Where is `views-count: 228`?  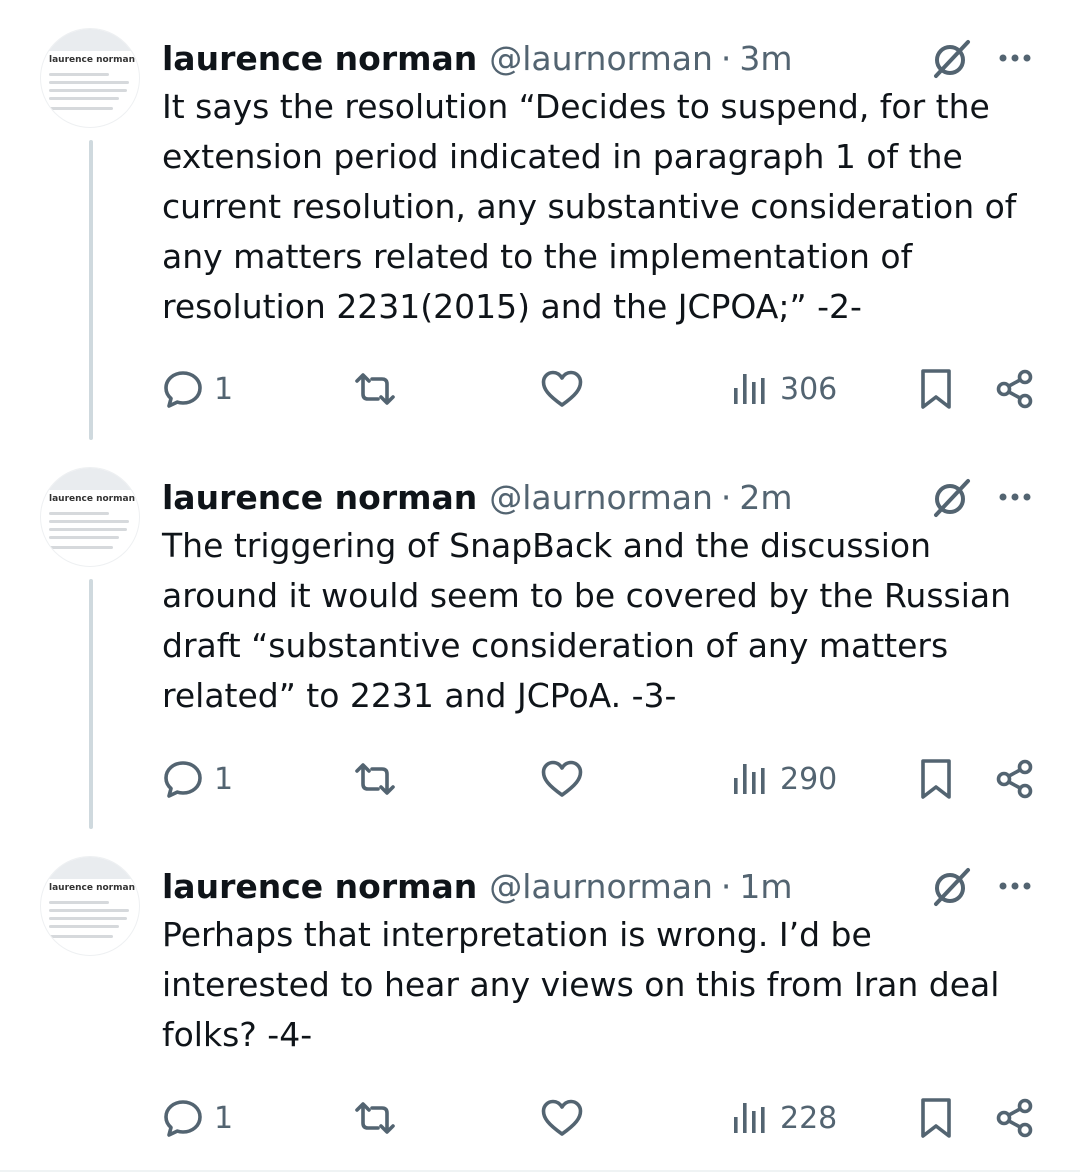 views-count: 228 is located at coordinates (809, 1118).